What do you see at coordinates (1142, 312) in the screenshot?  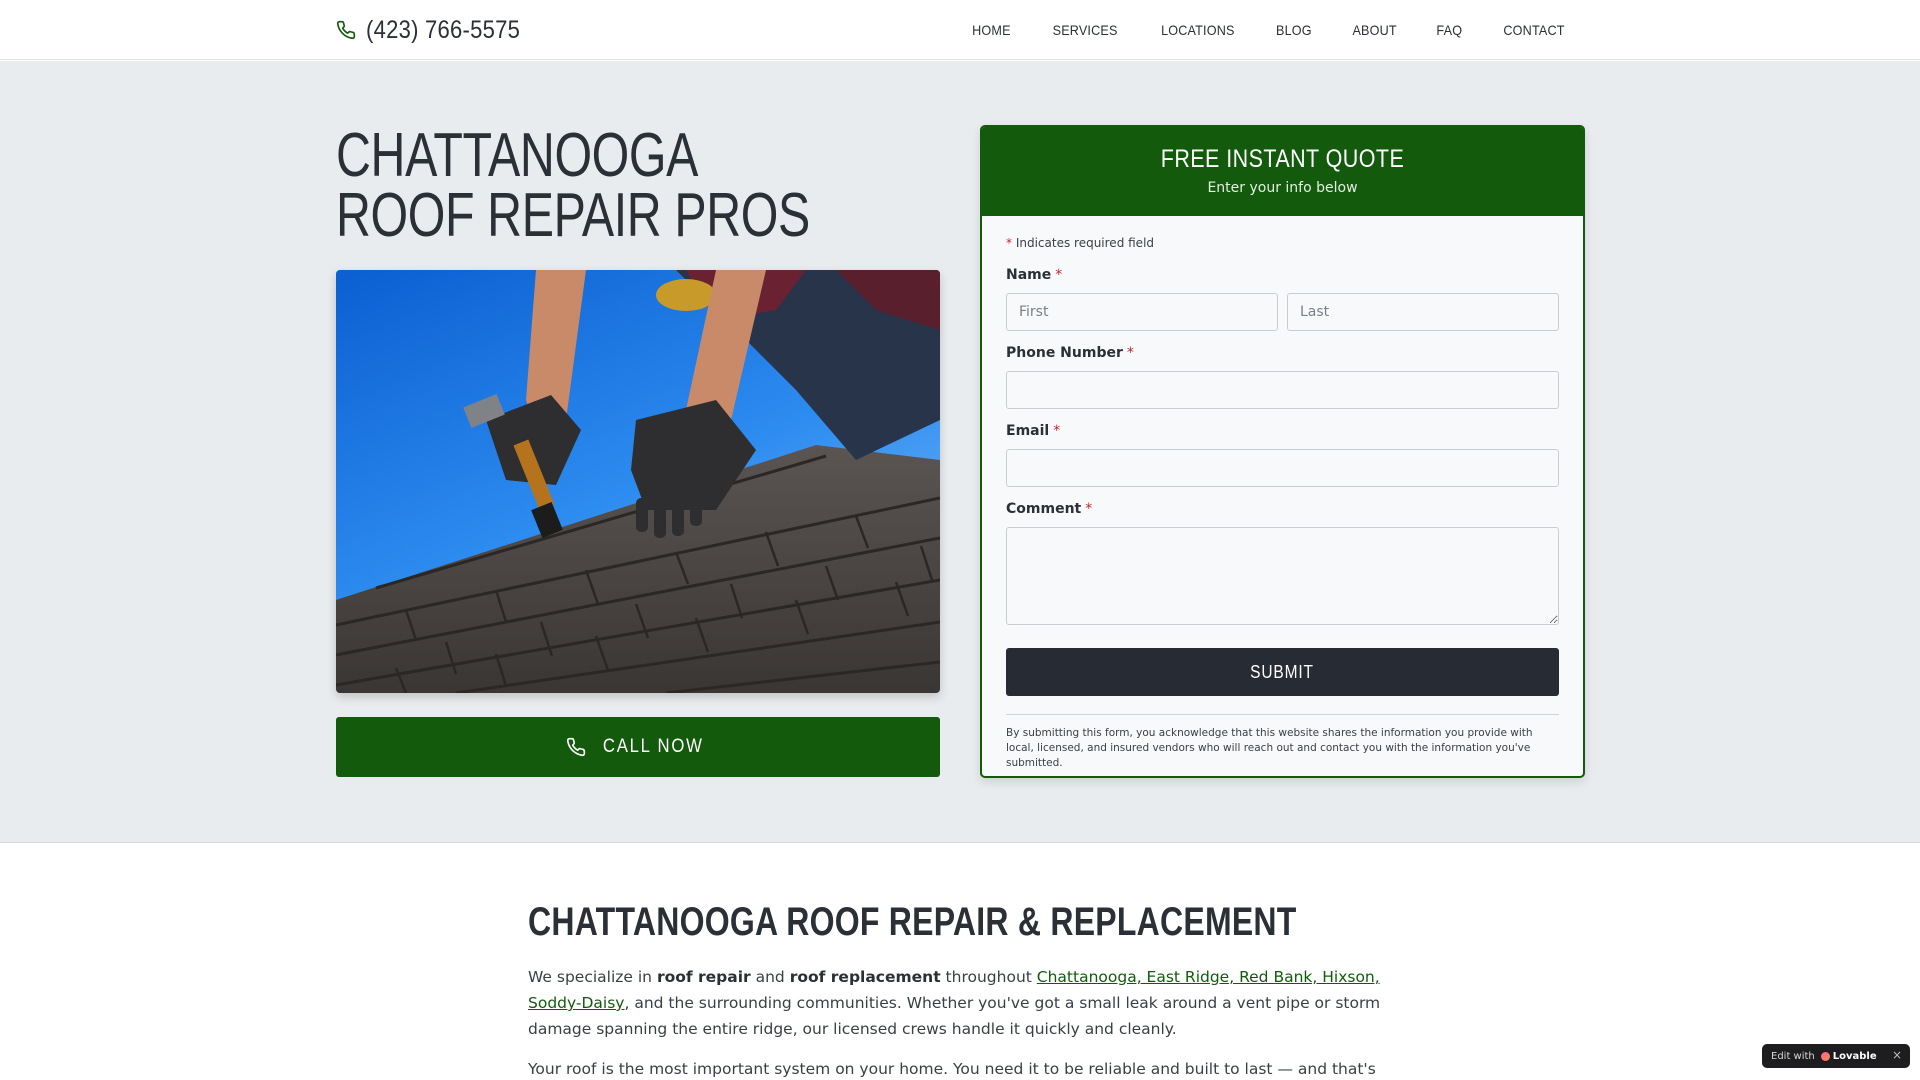 I see `first-name-input` at bounding box center [1142, 312].